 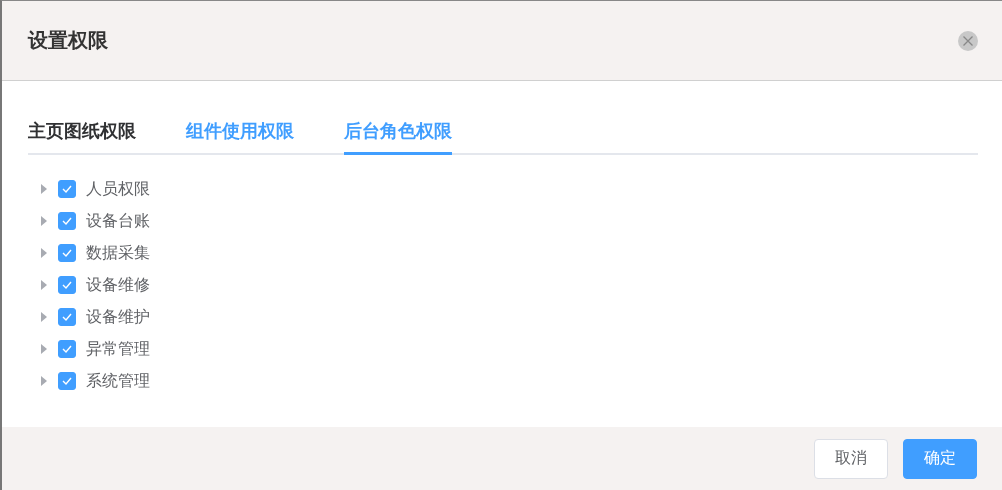 I want to click on tab: 主页图纸权限, so click(x=82, y=133).